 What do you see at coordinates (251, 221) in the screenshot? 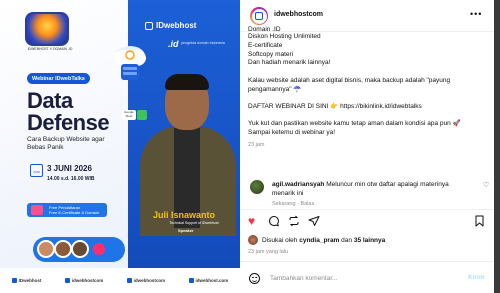
I see `heart-icon: ♥` at bounding box center [251, 221].